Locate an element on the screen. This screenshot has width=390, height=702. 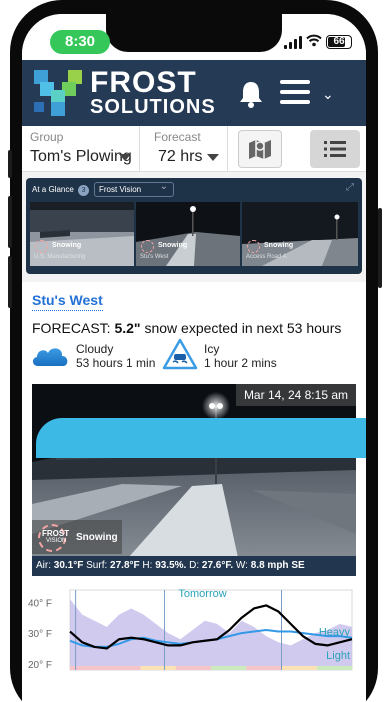
camera-status: Snowing is located at coordinates (97, 537).